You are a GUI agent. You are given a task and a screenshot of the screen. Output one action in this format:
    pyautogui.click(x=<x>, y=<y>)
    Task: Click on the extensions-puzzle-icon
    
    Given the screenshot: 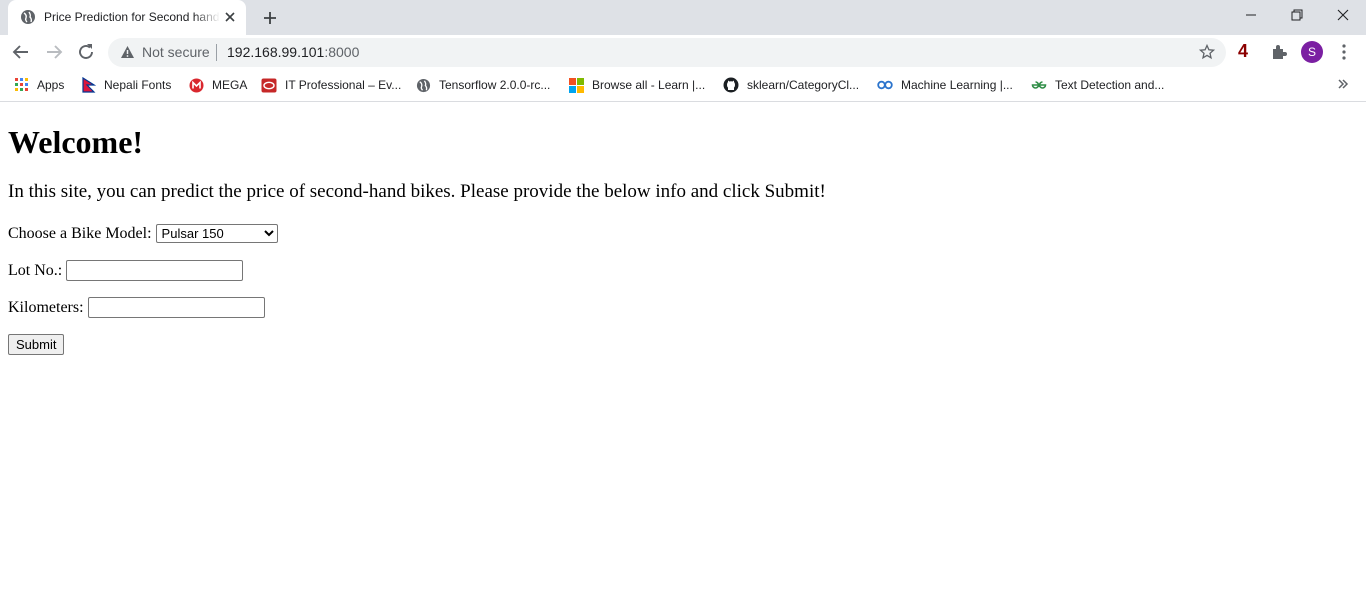 What is the action you would take?
    pyautogui.click(x=1279, y=52)
    